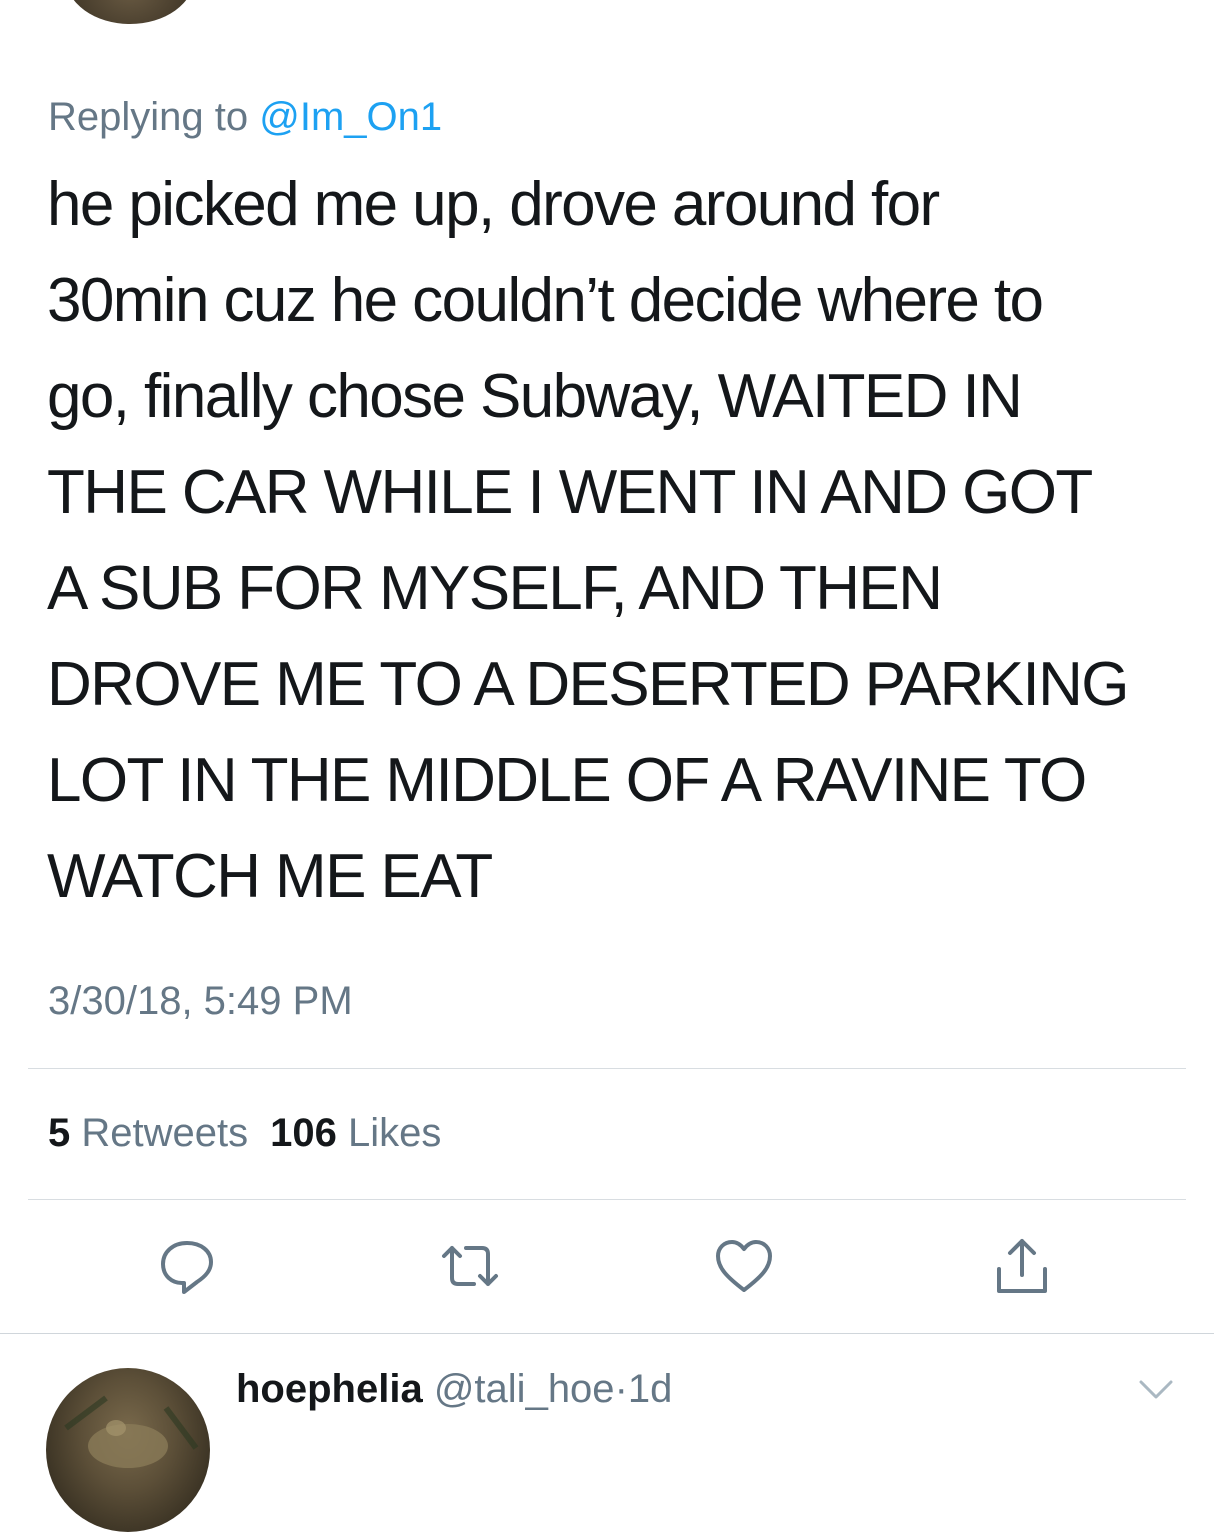 Image resolution: width=1214 pixels, height=1532 pixels. What do you see at coordinates (303, 1133) in the screenshot?
I see `likes-count: 106` at bounding box center [303, 1133].